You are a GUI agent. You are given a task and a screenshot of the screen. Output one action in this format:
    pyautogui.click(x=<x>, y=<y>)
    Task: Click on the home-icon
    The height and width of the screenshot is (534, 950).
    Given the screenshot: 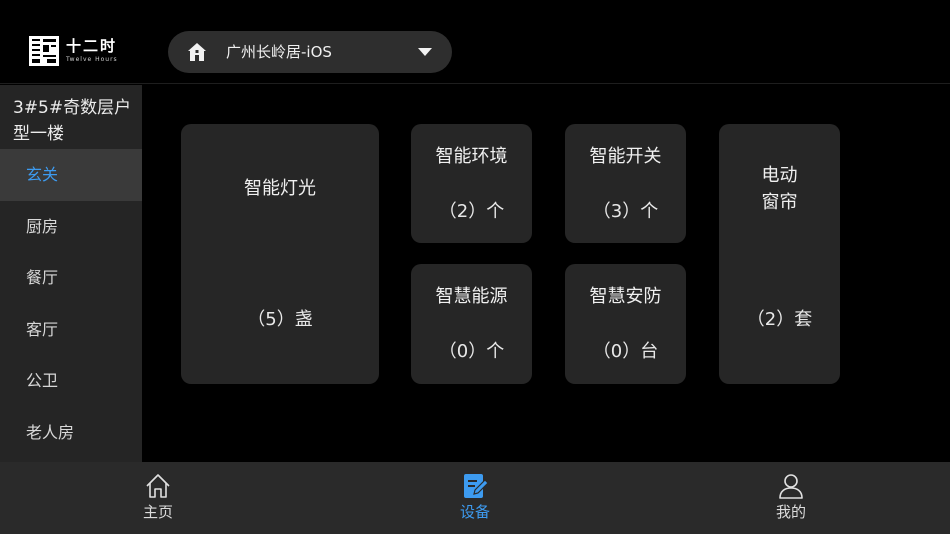 What is the action you would take?
    pyautogui.click(x=158, y=486)
    